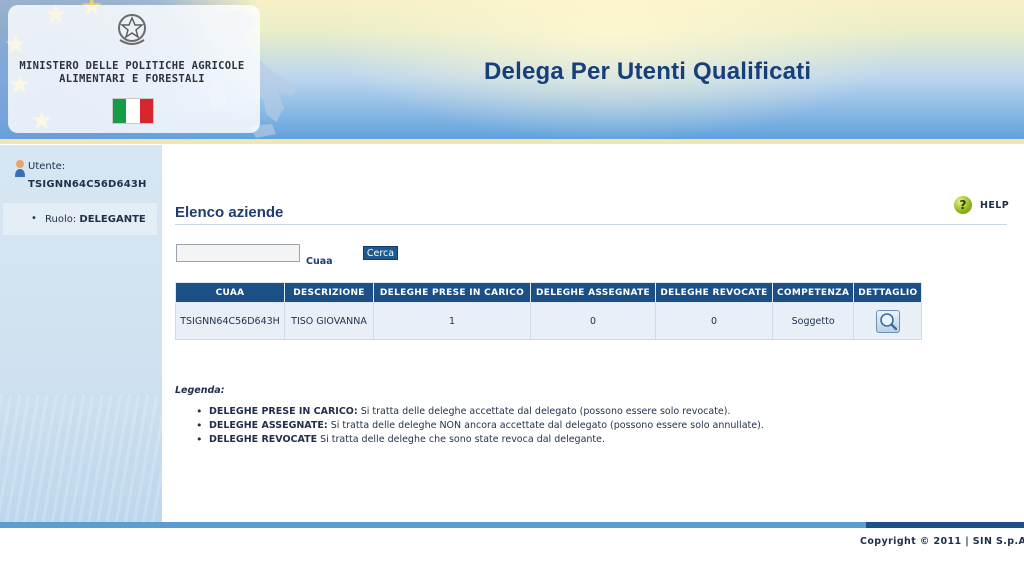 Image resolution: width=1024 pixels, height=563 pixels. Describe the element at coordinates (813, 292) in the screenshot. I see `column-header-competenza: COMPETENZA` at that location.